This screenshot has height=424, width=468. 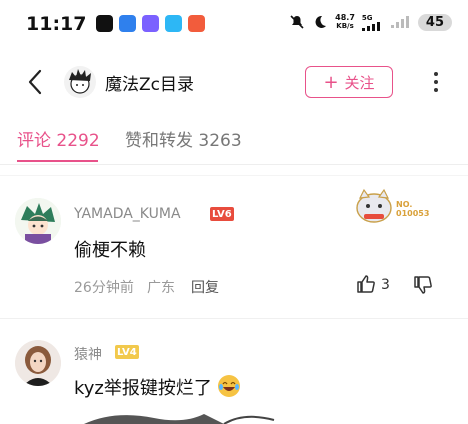 What do you see at coordinates (321, 21) in the screenshot?
I see `moon-icon` at bounding box center [321, 21].